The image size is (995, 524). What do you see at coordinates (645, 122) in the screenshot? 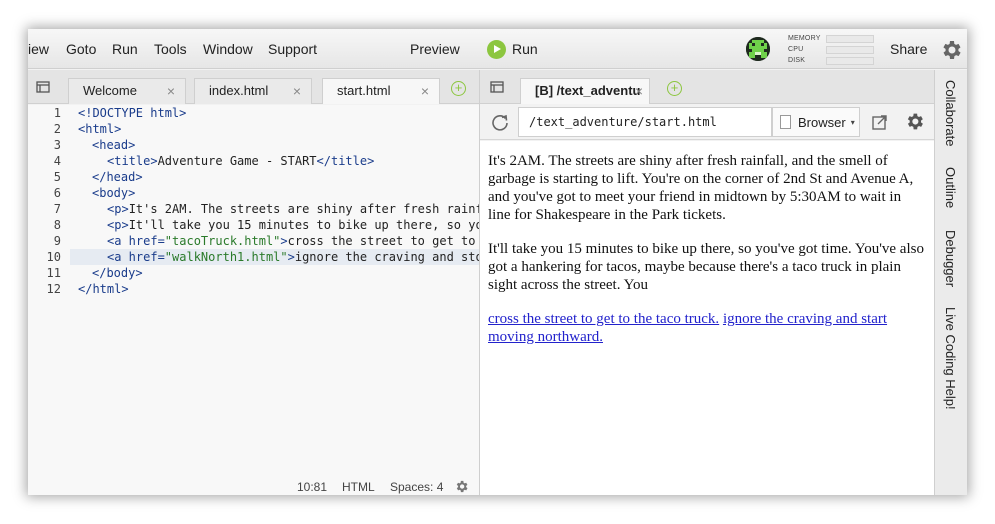
I see `url-input` at bounding box center [645, 122].